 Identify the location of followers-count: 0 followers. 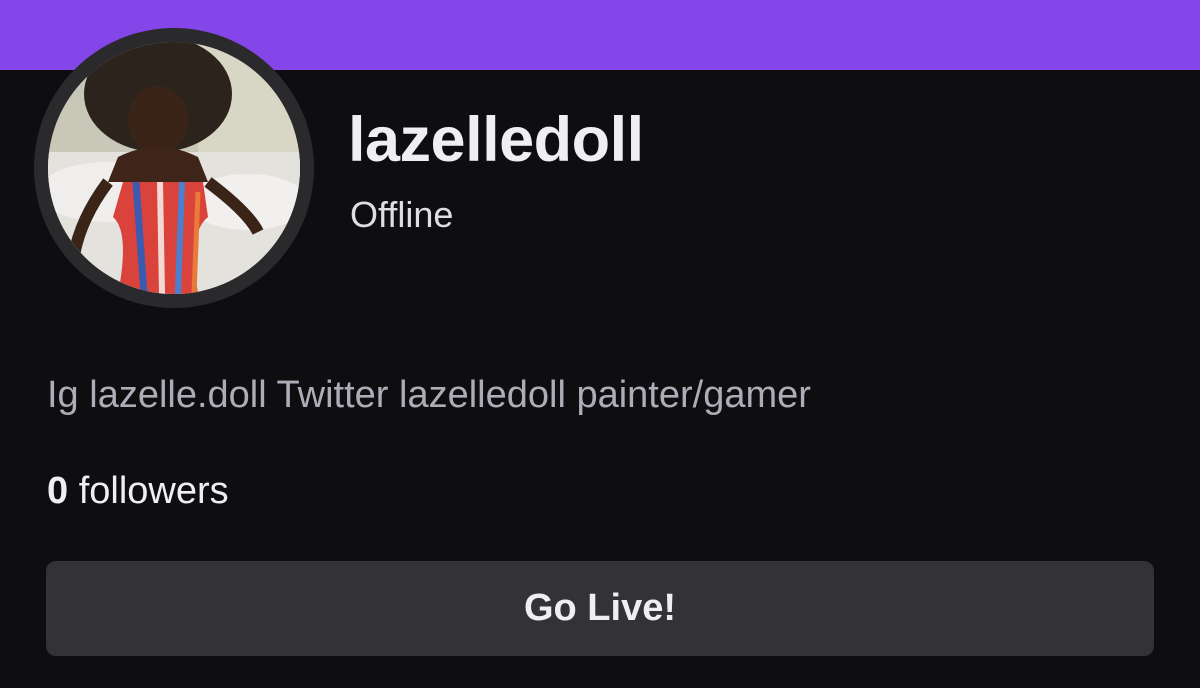
(138, 491).